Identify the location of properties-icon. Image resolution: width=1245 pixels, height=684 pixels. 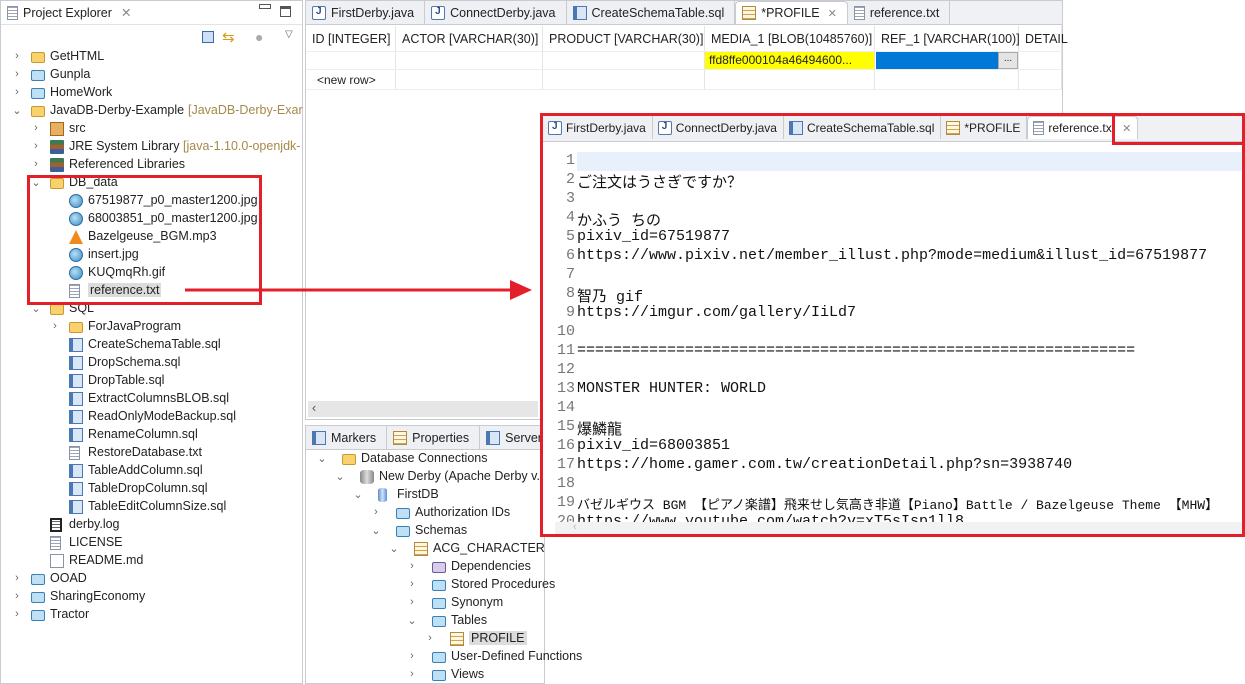
(400, 437).